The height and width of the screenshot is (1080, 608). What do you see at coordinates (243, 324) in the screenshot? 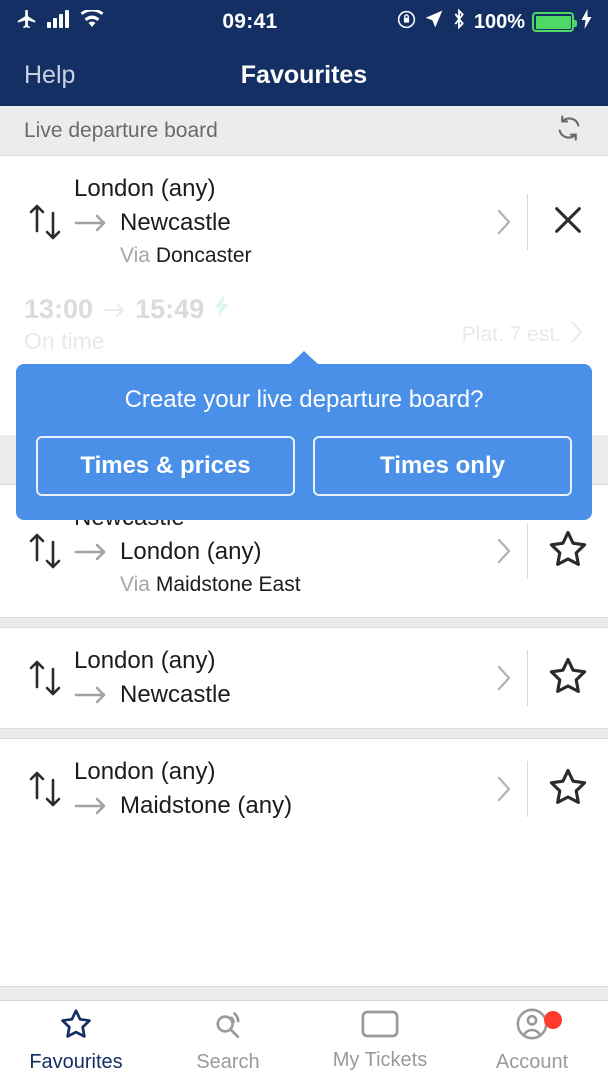
I see `departure-times: 13:00 15:49 On time` at bounding box center [243, 324].